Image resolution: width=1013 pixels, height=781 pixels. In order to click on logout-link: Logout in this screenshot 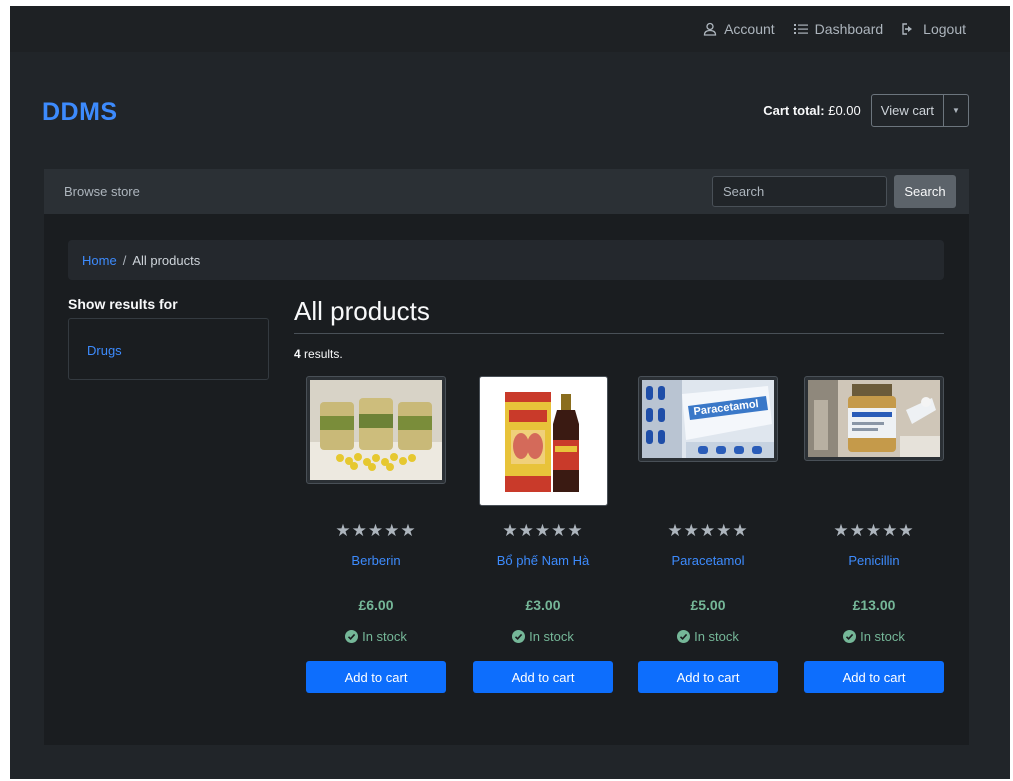, I will do `click(933, 29)`.